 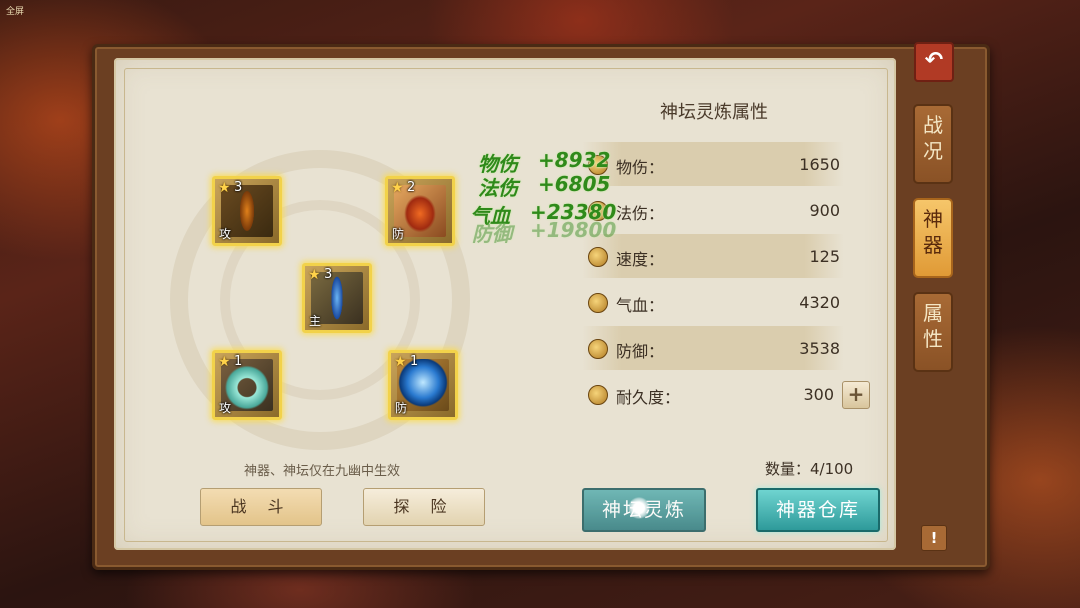 I want to click on gain-value: +8932, so click(x=574, y=160).